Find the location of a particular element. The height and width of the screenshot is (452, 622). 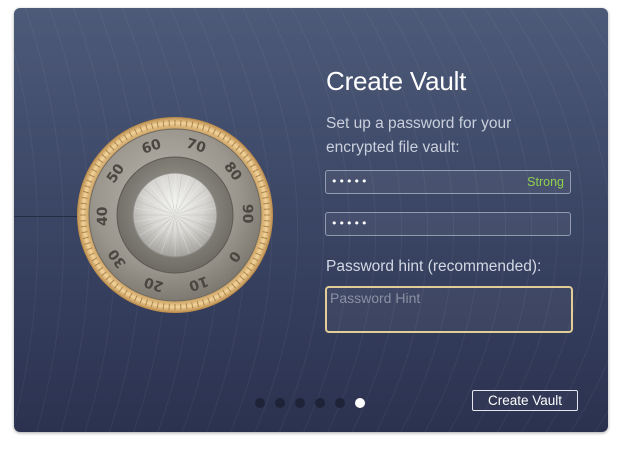

divider-line is located at coordinates (47, 216).